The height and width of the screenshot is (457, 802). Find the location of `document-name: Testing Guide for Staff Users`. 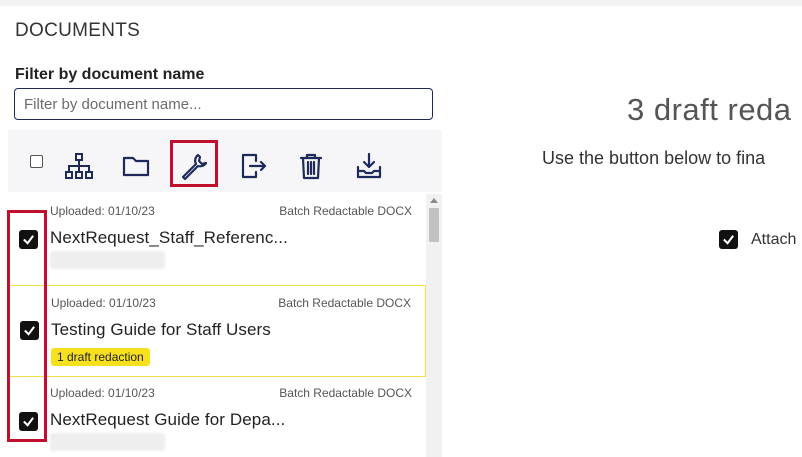

document-name: Testing Guide for Staff Users is located at coordinates (161, 330).